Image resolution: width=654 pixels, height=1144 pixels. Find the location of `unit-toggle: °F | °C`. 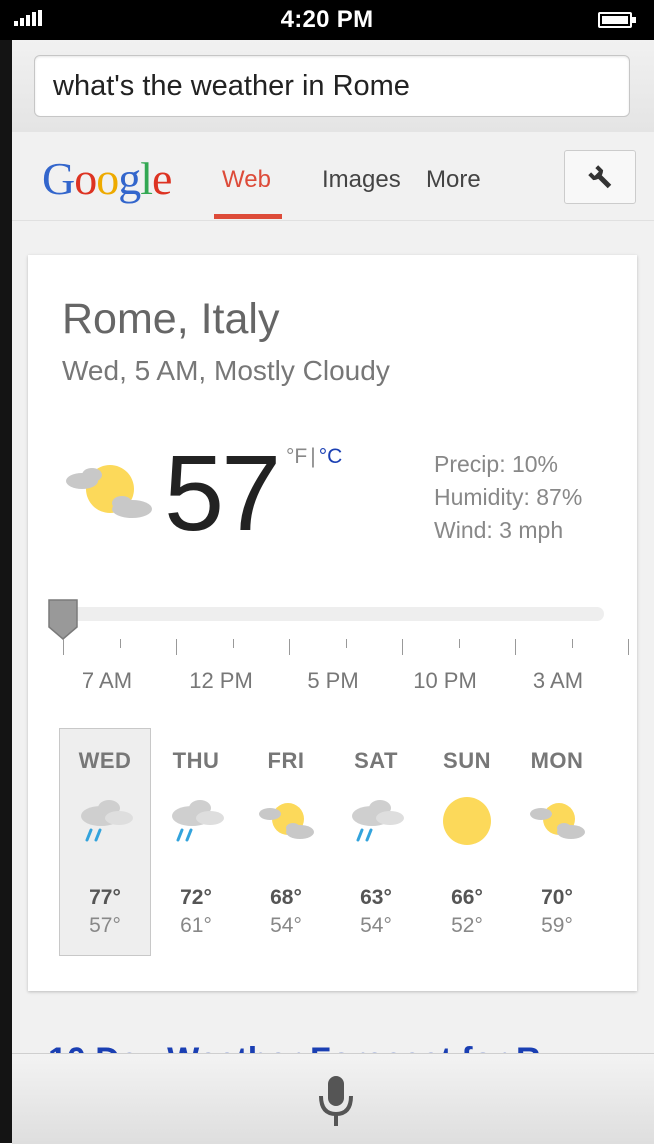

unit-toggle: °F | °C is located at coordinates (314, 457).